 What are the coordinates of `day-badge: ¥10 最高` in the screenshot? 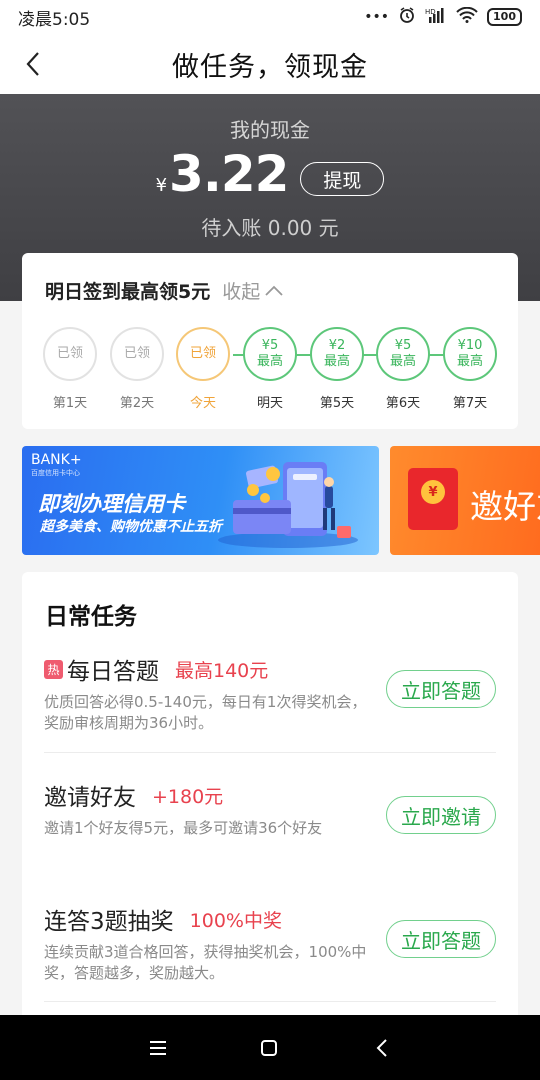 It's located at (470, 354).